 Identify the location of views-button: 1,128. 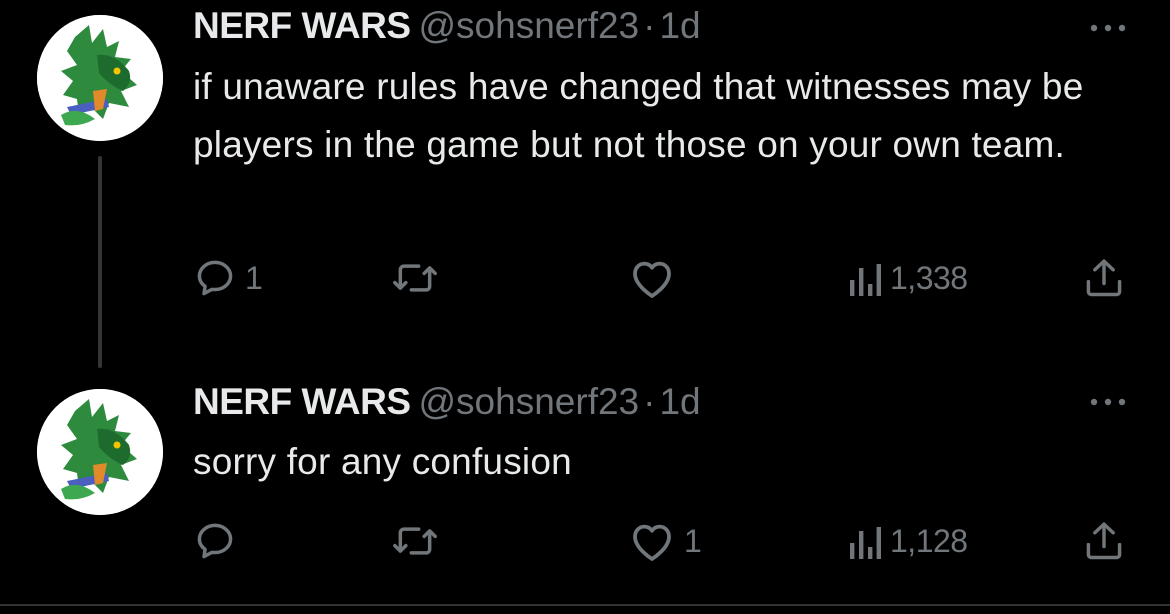
(908, 541).